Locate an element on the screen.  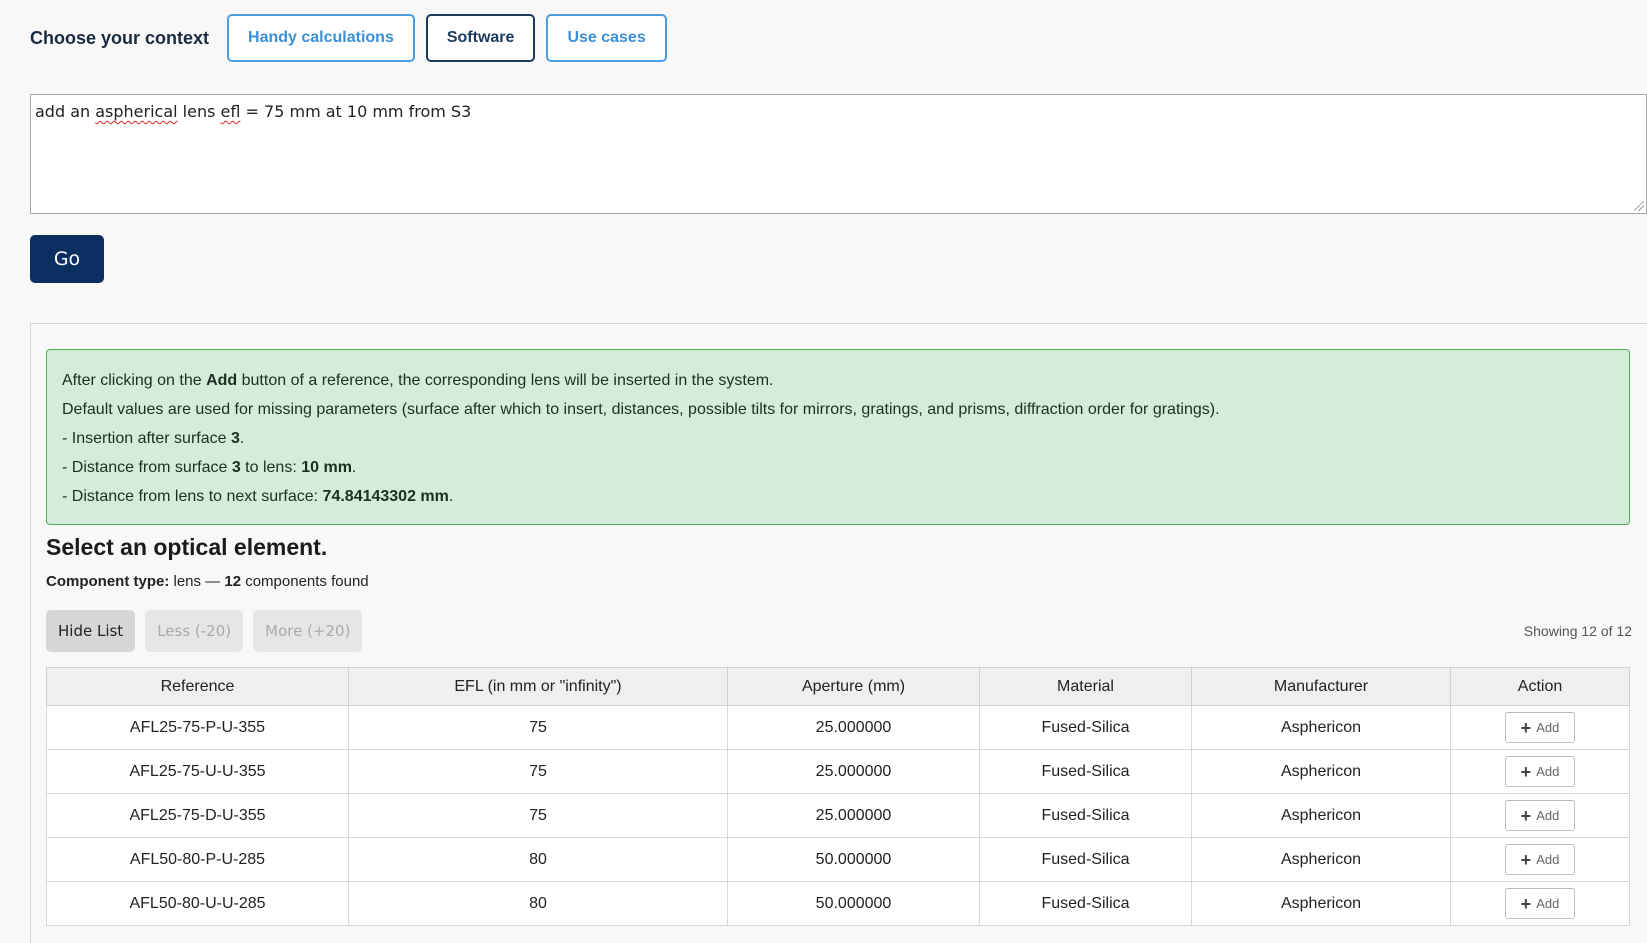
cell-reference: AFL50-80-U-U-285 is located at coordinates (197, 903).